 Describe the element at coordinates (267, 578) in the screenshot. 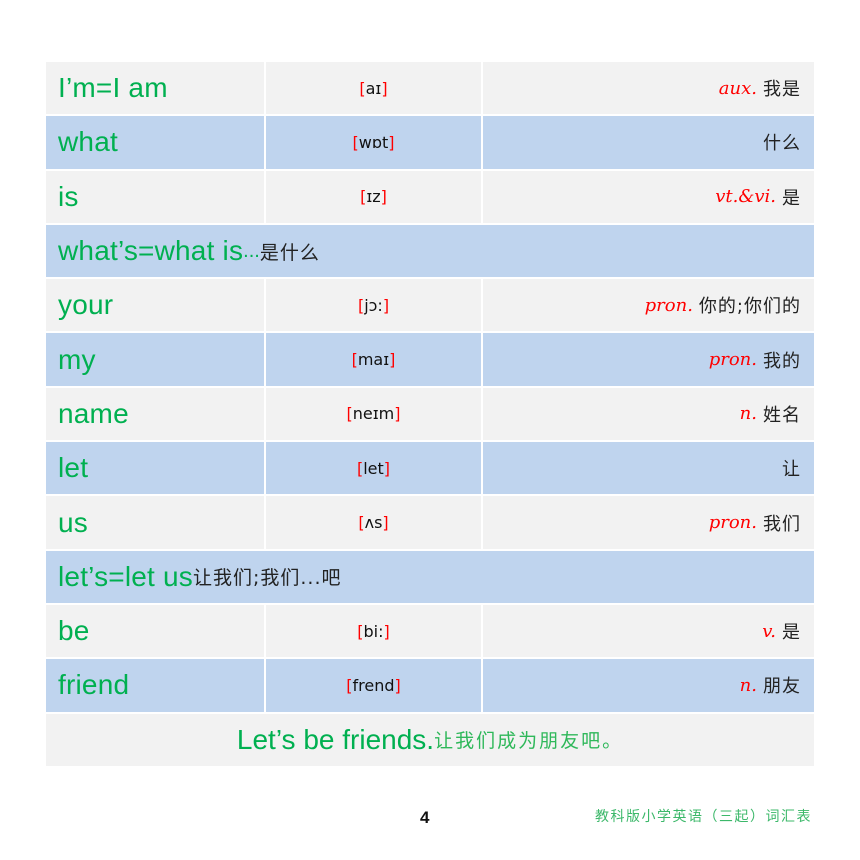

I see `chinese-meaning: 让我们;我们...吧` at that location.